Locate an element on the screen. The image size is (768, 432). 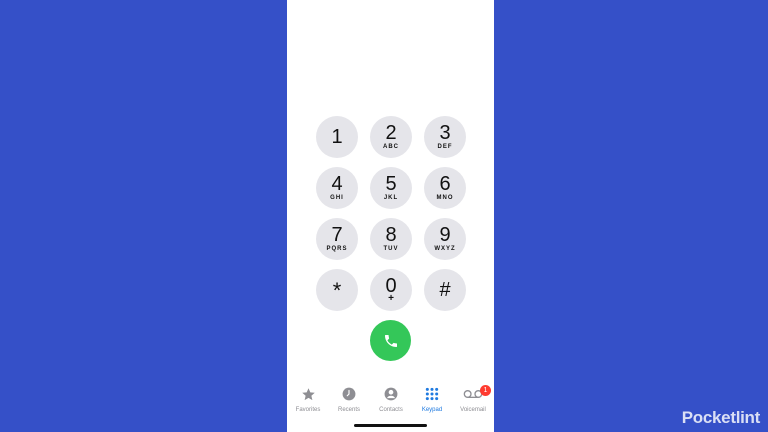
key-1: 1 is located at coordinates (337, 137).